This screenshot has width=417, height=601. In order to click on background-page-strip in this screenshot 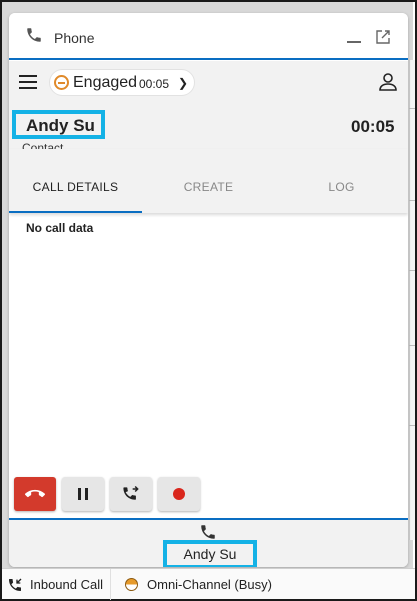, I will do `click(412, 300)`.